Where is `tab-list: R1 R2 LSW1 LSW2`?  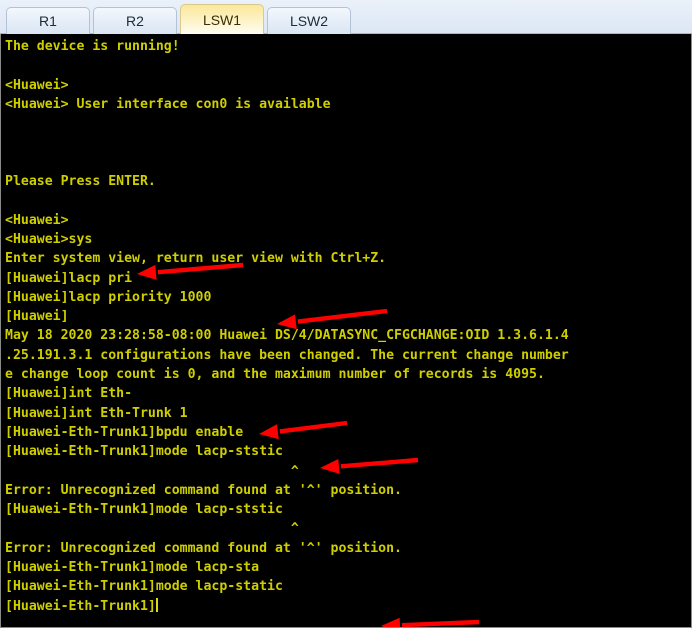 tab-list: R1 R2 LSW1 LSW2 is located at coordinates (346, 17).